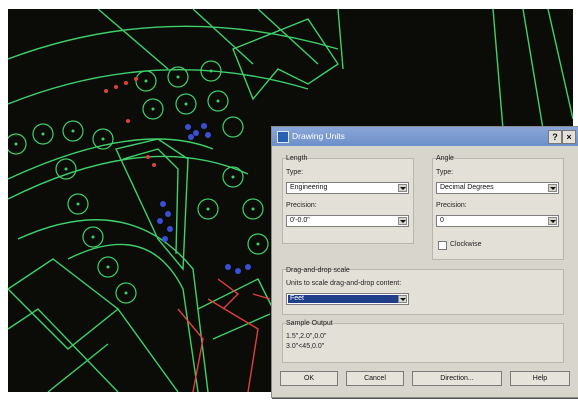  Describe the element at coordinates (445, 172) in the screenshot. I see `angle-type-label: Type:` at that location.